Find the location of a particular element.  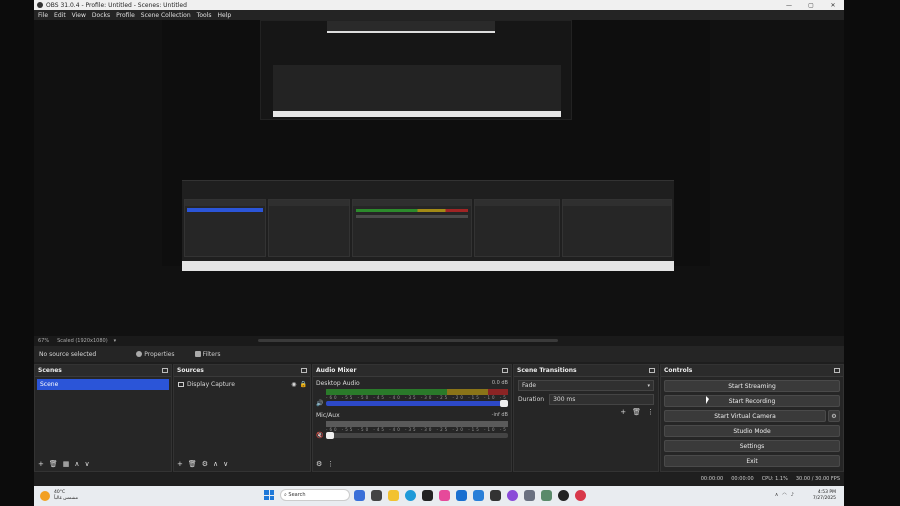

volume-slider: 🔊 is located at coordinates (412, 403).